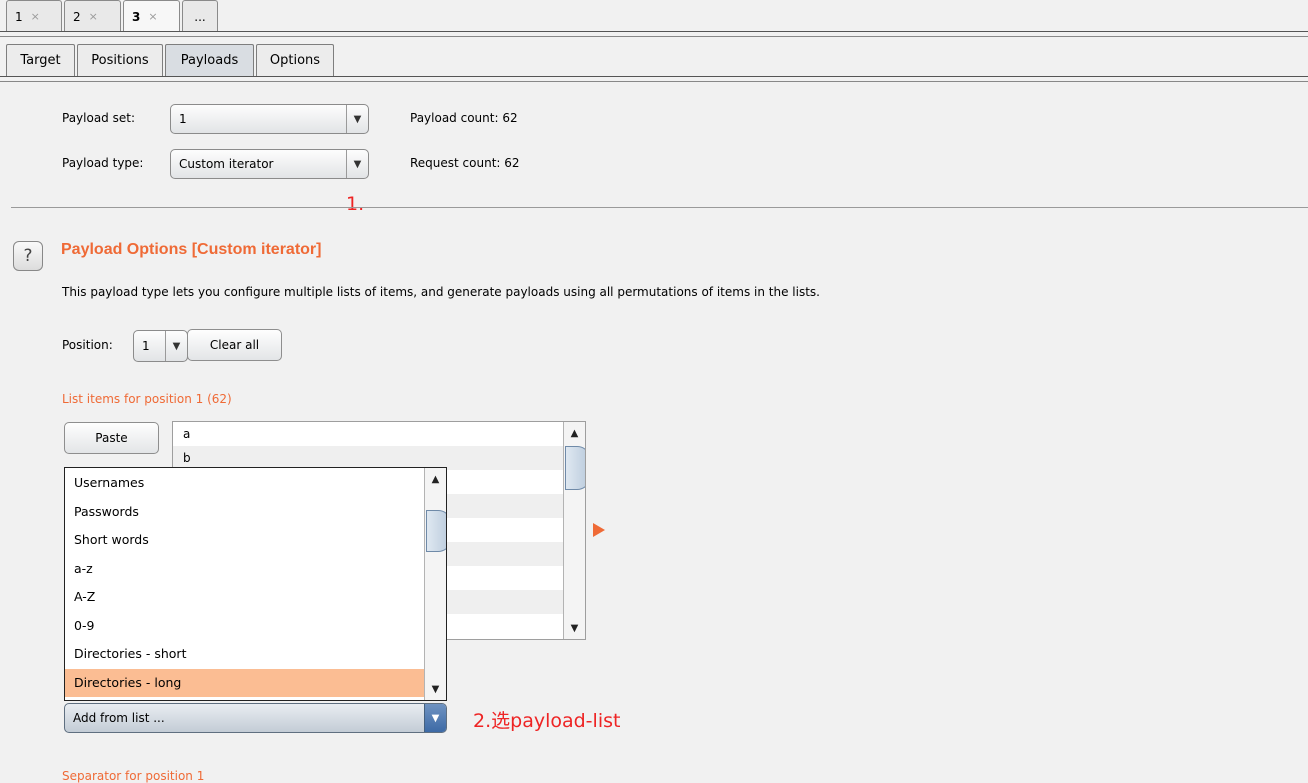 The image size is (1308, 783). What do you see at coordinates (183, 119) in the screenshot?
I see `payload-set-value: 1` at bounding box center [183, 119].